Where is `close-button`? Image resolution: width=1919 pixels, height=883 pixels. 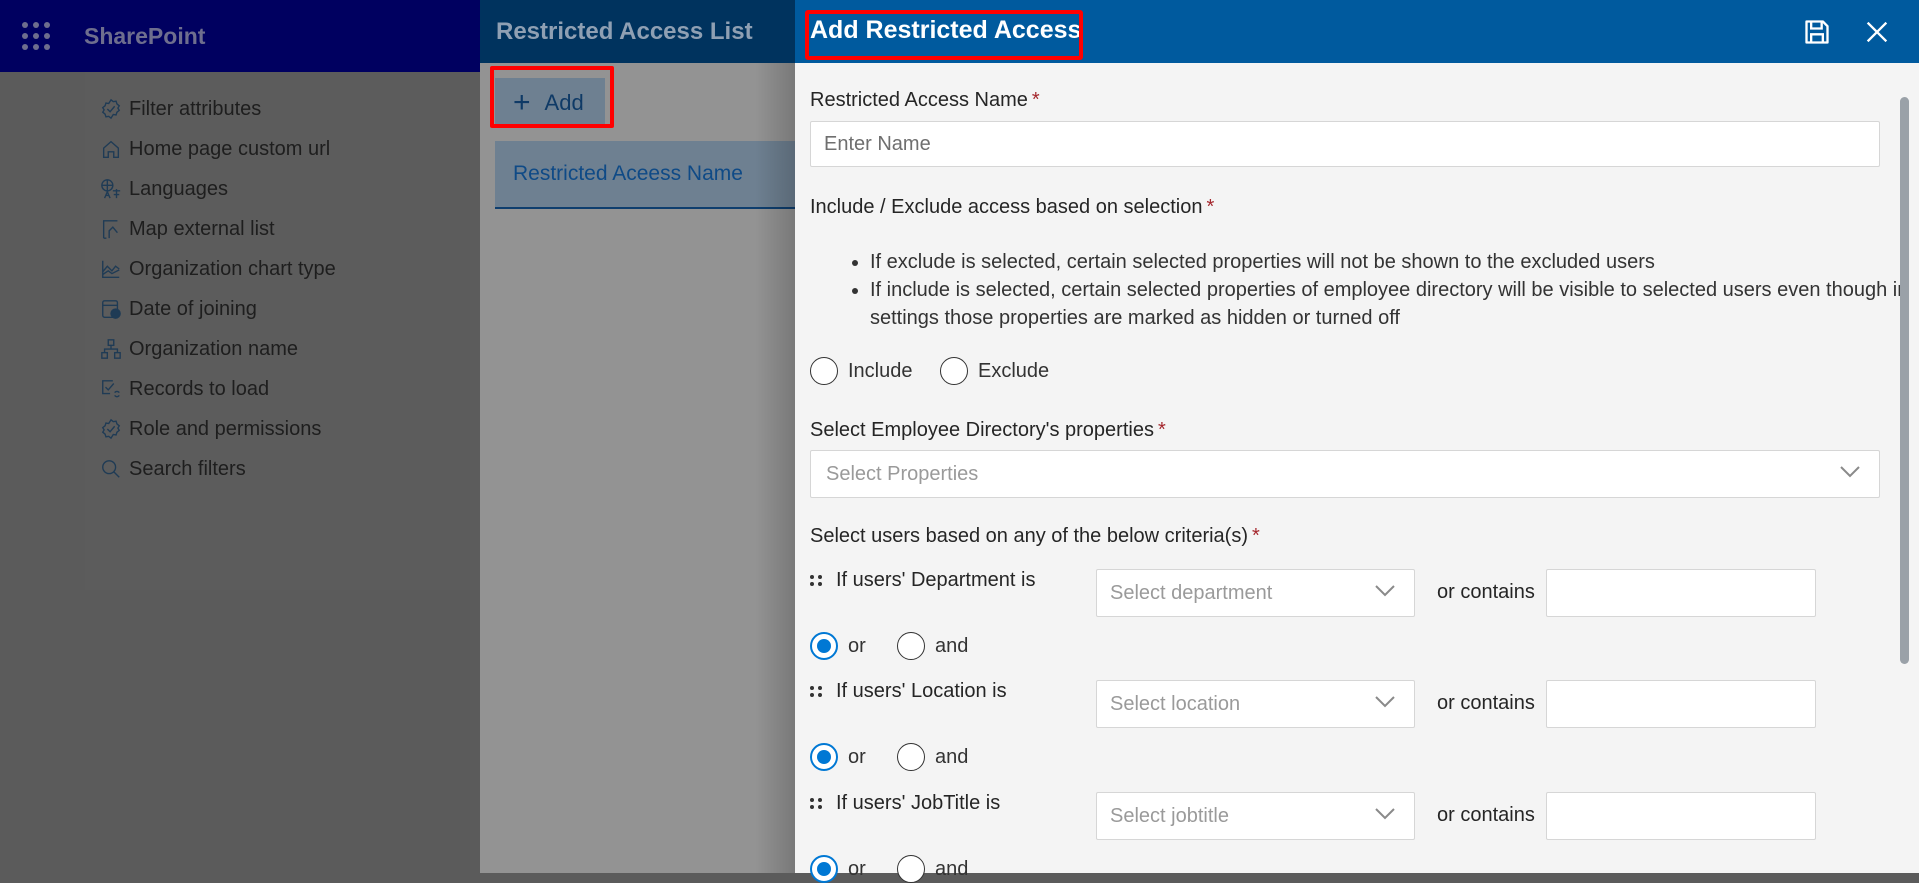
close-button is located at coordinates (1877, 32).